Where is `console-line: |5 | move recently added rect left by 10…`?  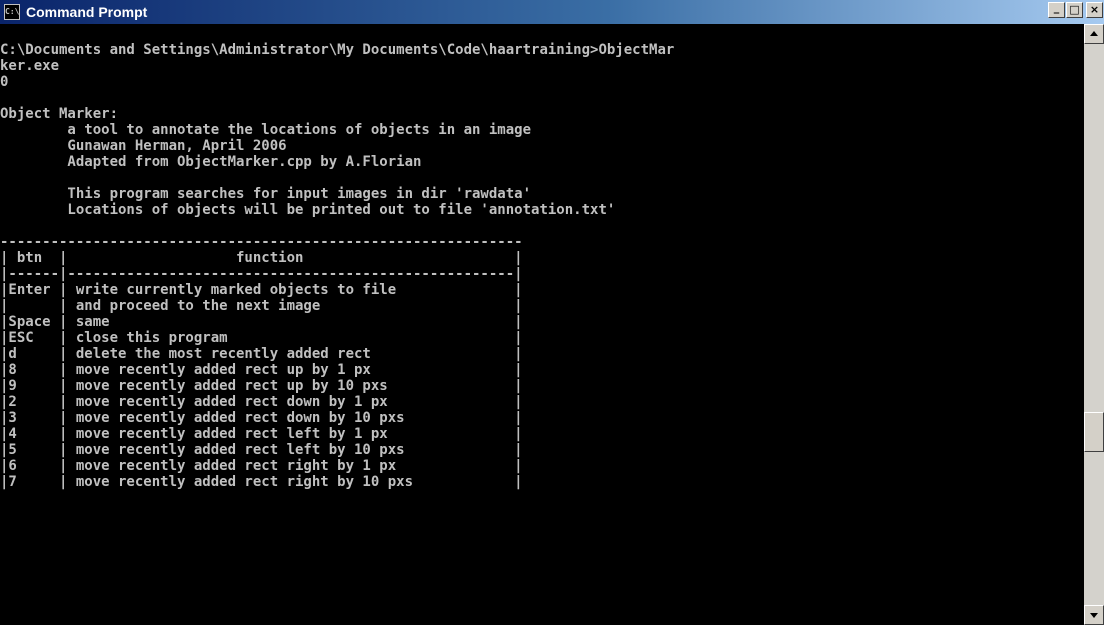
console-line: |5 | move recently added rect left by 10… is located at coordinates (261, 450).